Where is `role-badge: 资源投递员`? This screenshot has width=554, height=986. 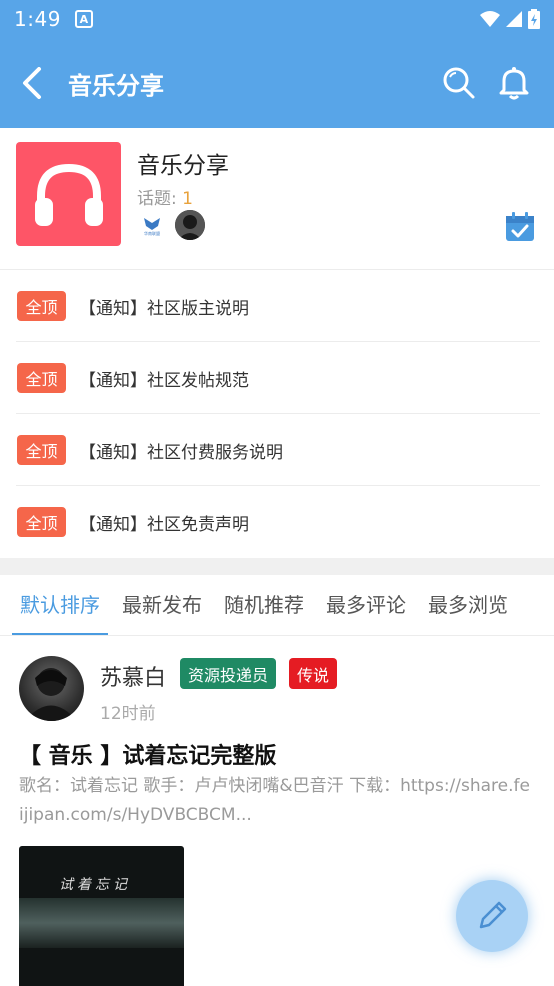
role-badge: 资源投递员 is located at coordinates (228, 673).